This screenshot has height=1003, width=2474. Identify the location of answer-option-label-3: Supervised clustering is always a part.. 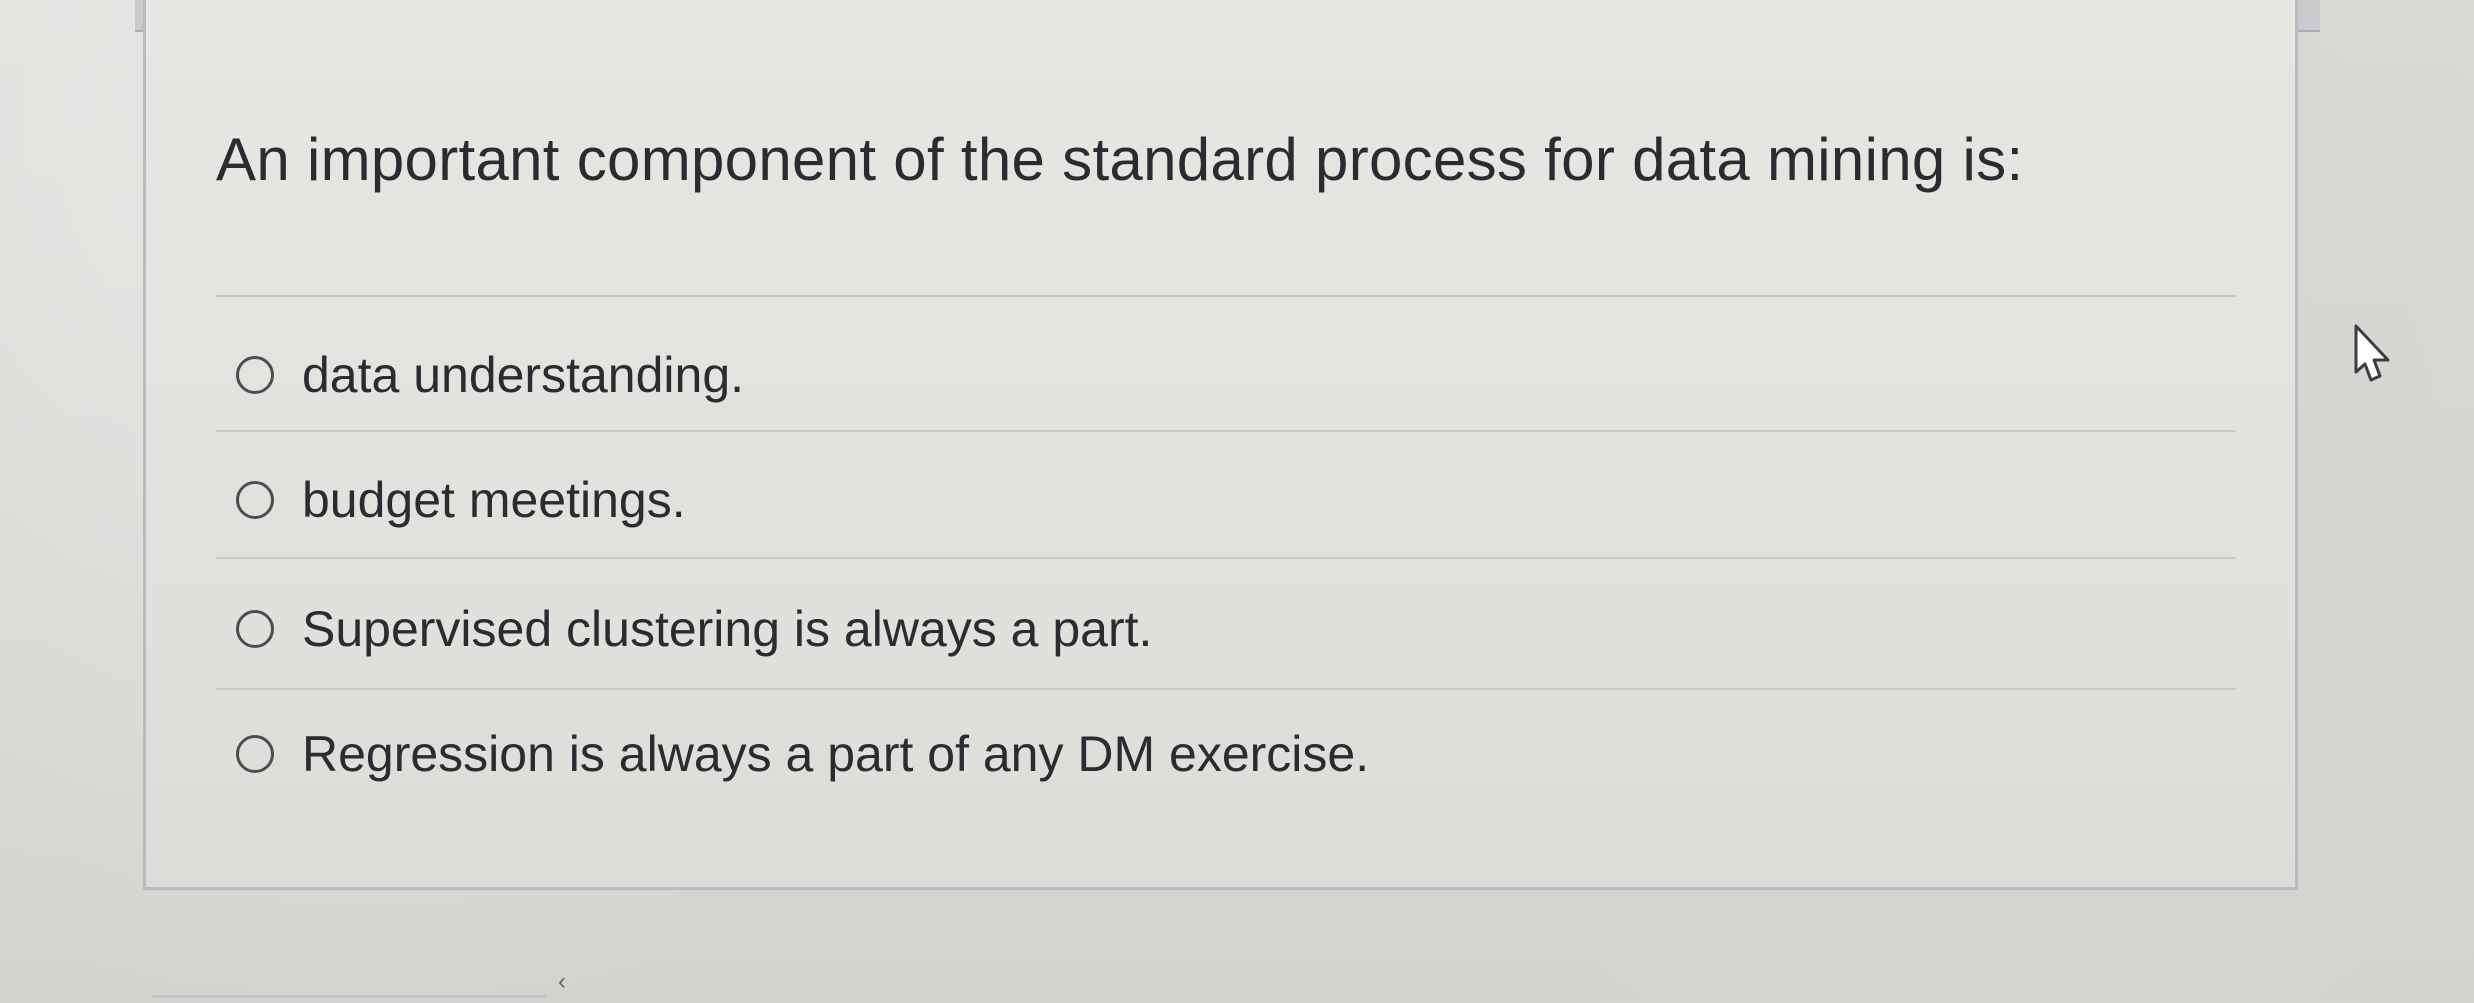
(727, 629).